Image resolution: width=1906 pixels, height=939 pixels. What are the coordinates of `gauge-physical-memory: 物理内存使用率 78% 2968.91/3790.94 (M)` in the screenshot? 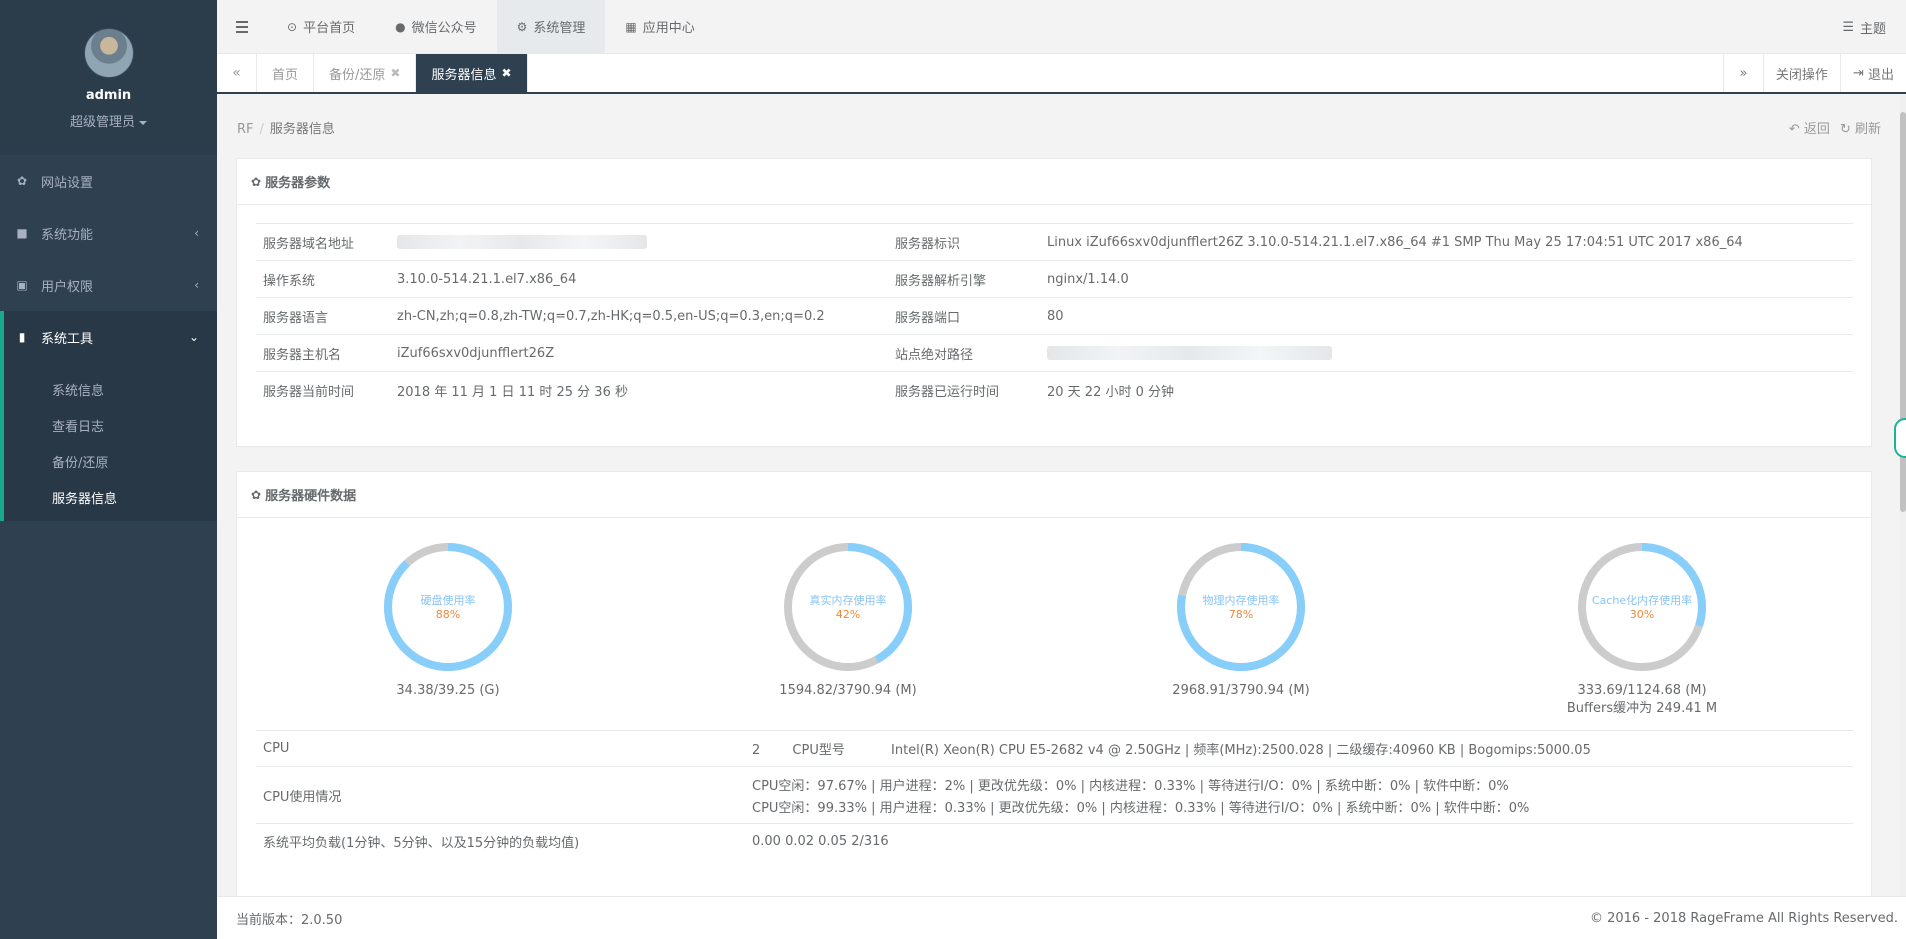 It's located at (1241, 620).